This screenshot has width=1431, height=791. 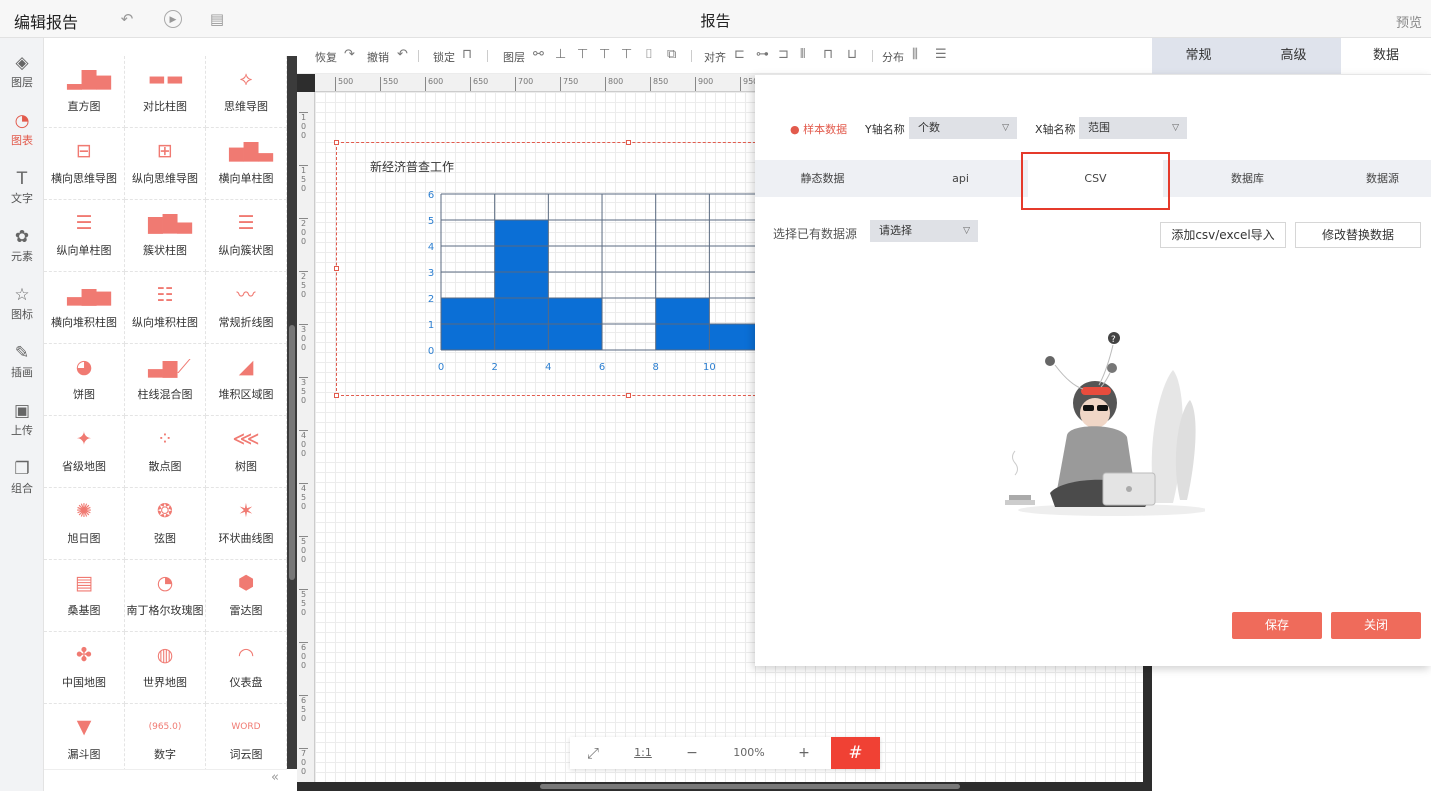 I want to click on palette-item-label: 环状曲线图, so click(x=246, y=538).